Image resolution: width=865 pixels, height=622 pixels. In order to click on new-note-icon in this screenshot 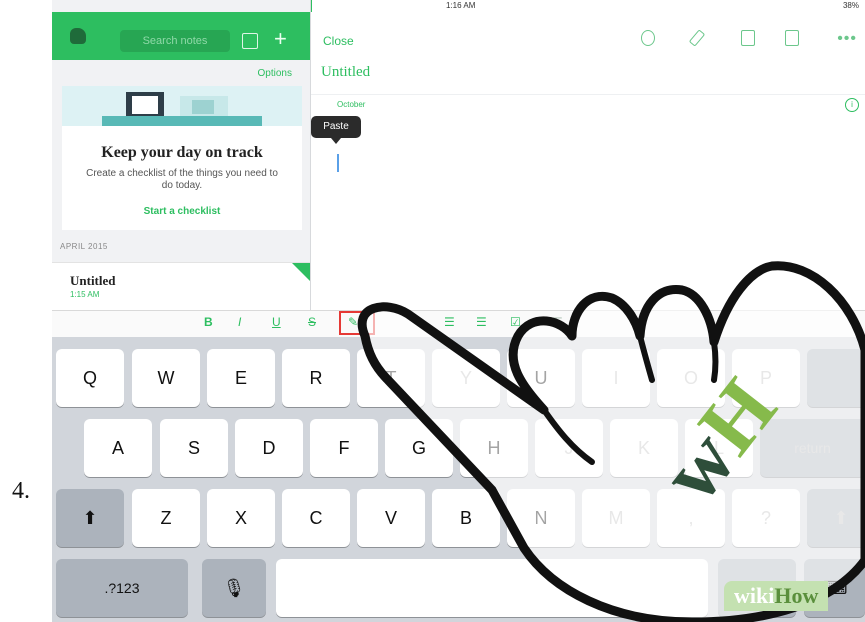, I will do `click(250, 41)`.